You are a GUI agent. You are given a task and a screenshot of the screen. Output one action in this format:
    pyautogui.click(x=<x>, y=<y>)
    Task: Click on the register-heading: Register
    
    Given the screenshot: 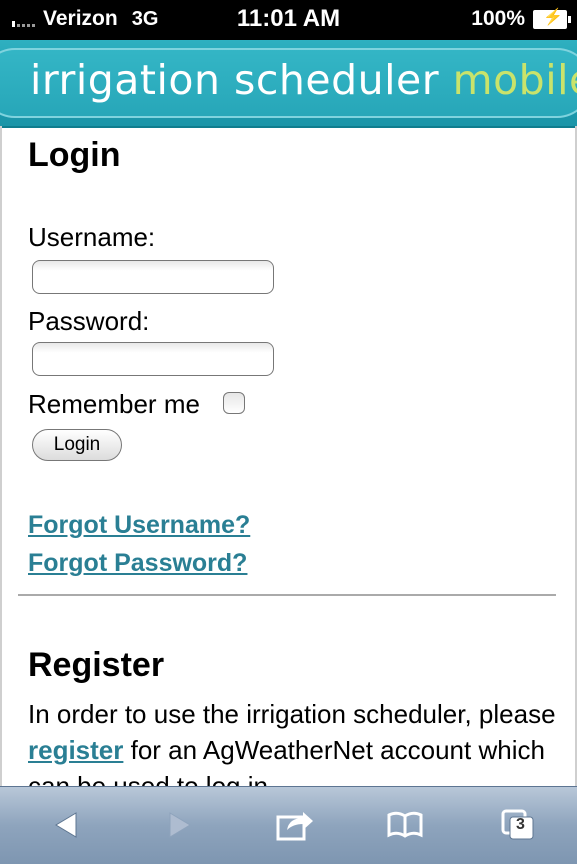 What is the action you would take?
    pyautogui.click(x=96, y=665)
    